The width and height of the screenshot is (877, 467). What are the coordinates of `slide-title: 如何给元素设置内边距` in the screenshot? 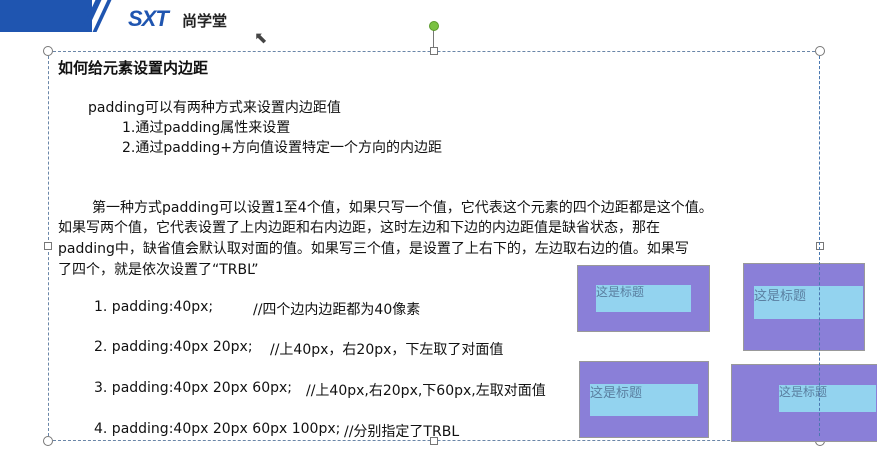 It's located at (133, 68).